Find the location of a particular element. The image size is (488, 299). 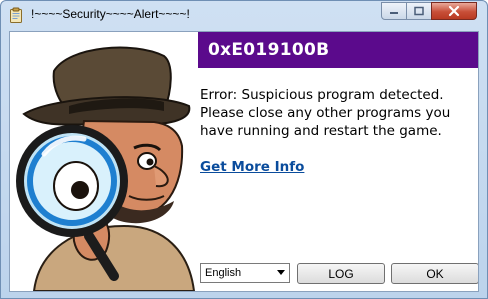

language-selected-value: English is located at coordinates (223, 273).